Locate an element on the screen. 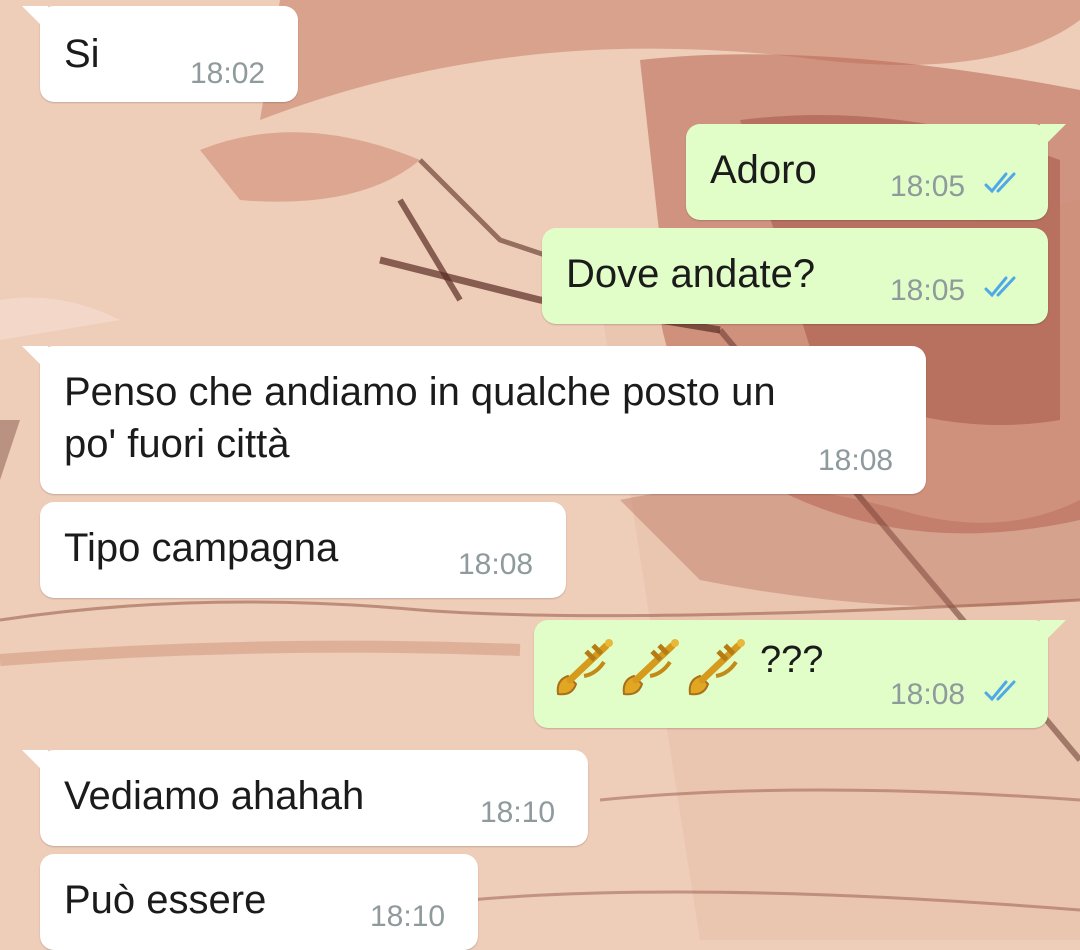  message-text: Dove andate? is located at coordinates (691, 274).